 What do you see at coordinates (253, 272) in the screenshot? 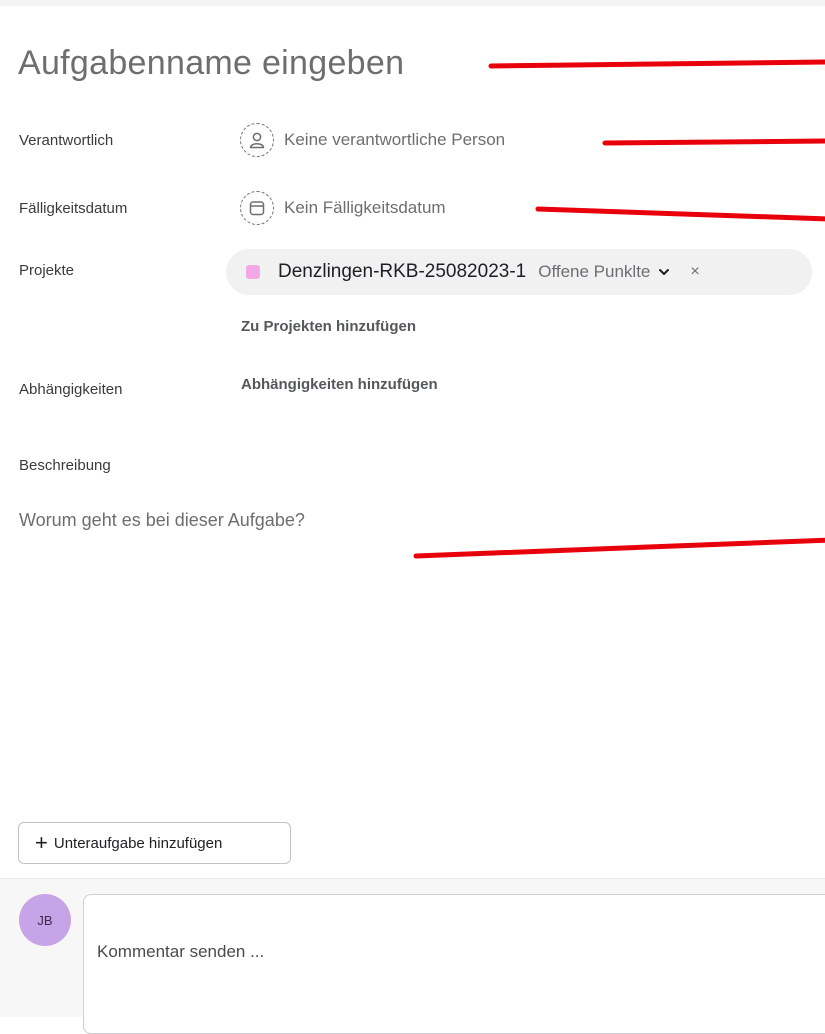
I see `project-color-swatch` at bounding box center [253, 272].